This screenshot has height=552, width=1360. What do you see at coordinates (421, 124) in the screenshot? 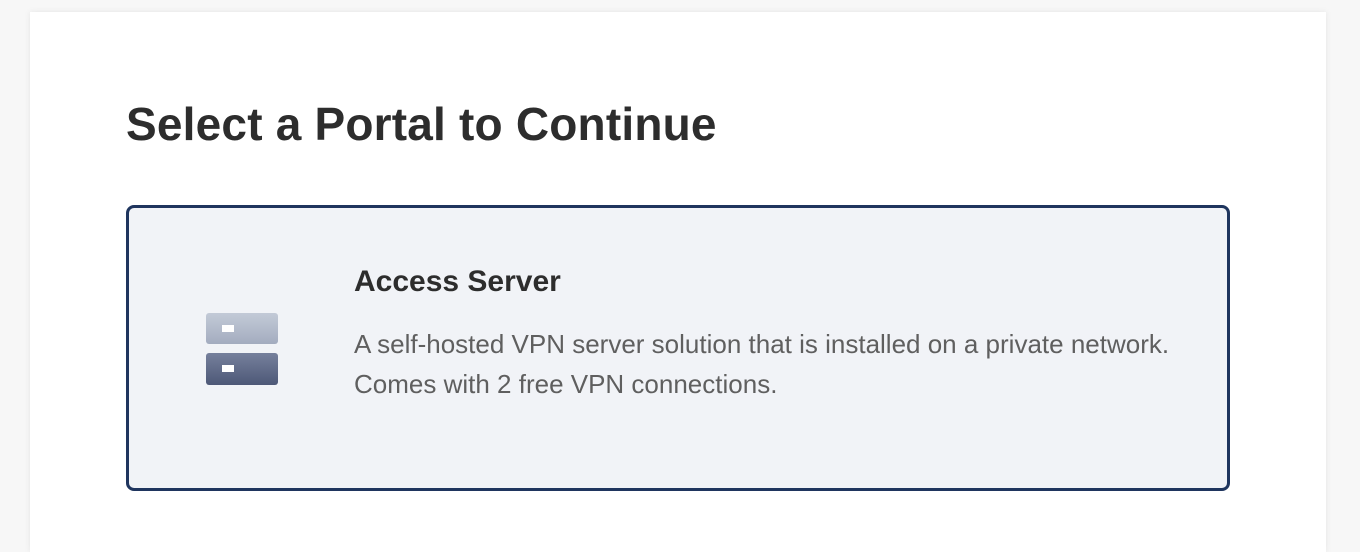
I see `page-title: Select a Portal to Continue` at bounding box center [421, 124].